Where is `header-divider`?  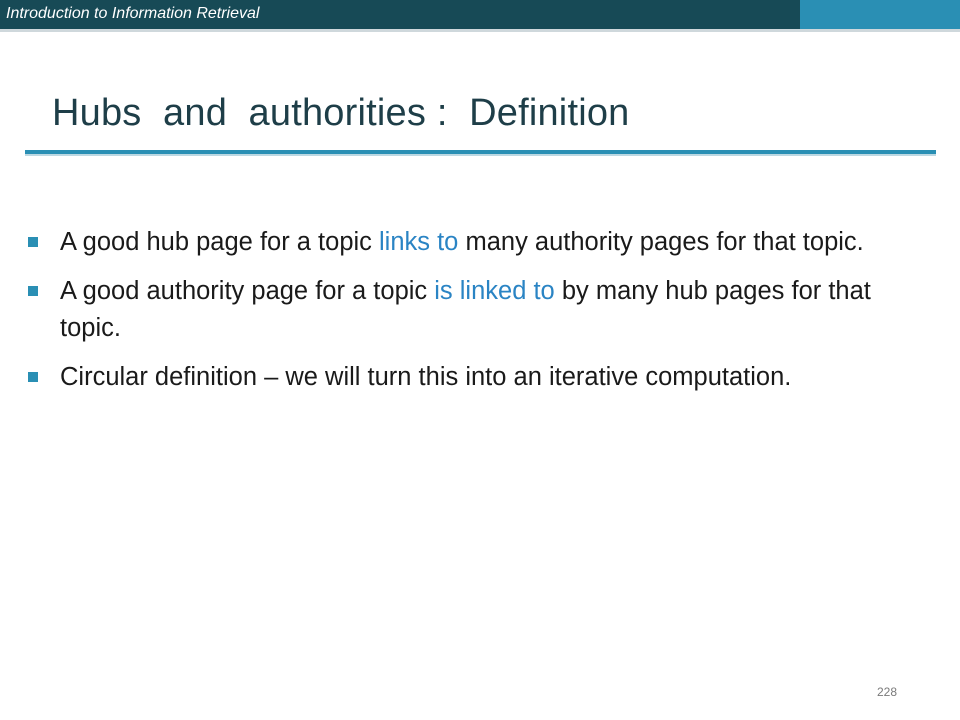
header-divider is located at coordinates (480, 30).